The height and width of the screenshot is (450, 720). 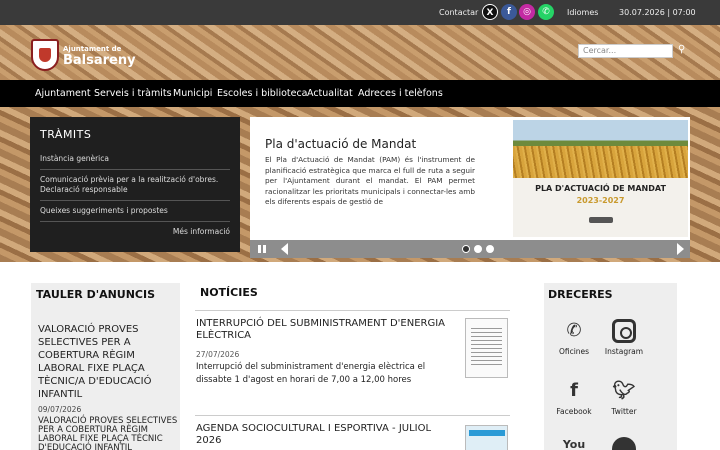 What do you see at coordinates (400, 93) in the screenshot?
I see `nav-adreces: Adreces i telèfons` at bounding box center [400, 93].